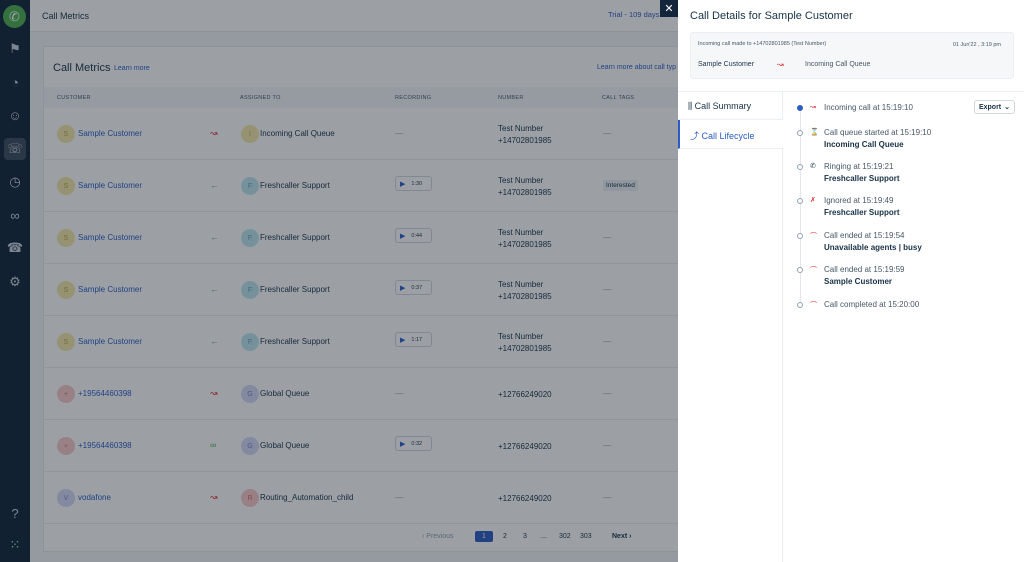 The image size is (1024, 562). Describe the element at coordinates (990, 107) in the screenshot. I see `export-label: Export` at that location.